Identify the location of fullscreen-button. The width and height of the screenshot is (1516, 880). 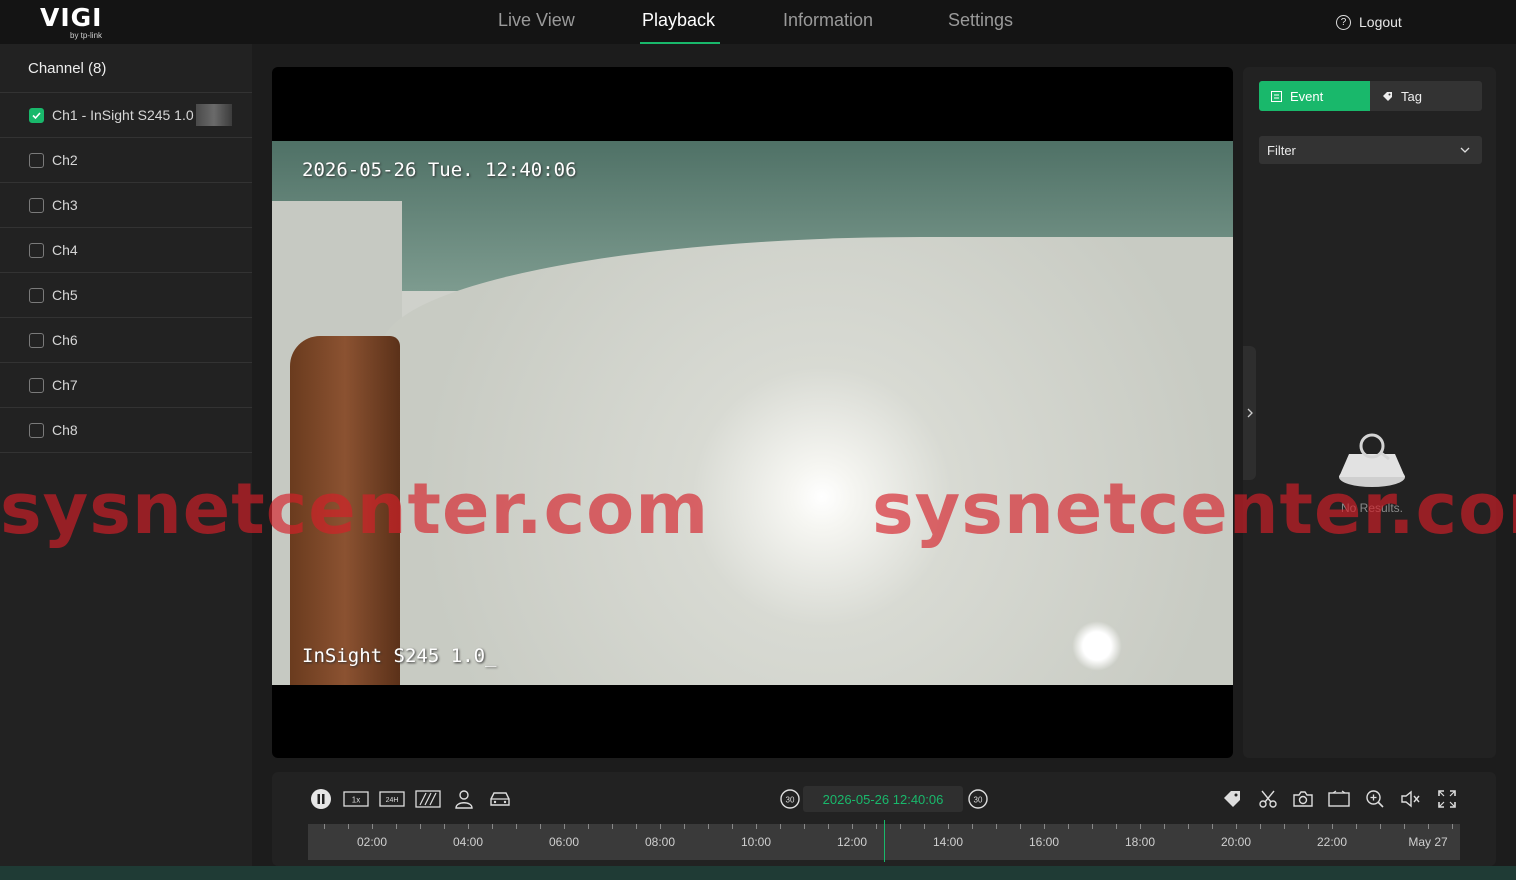
(1447, 799).